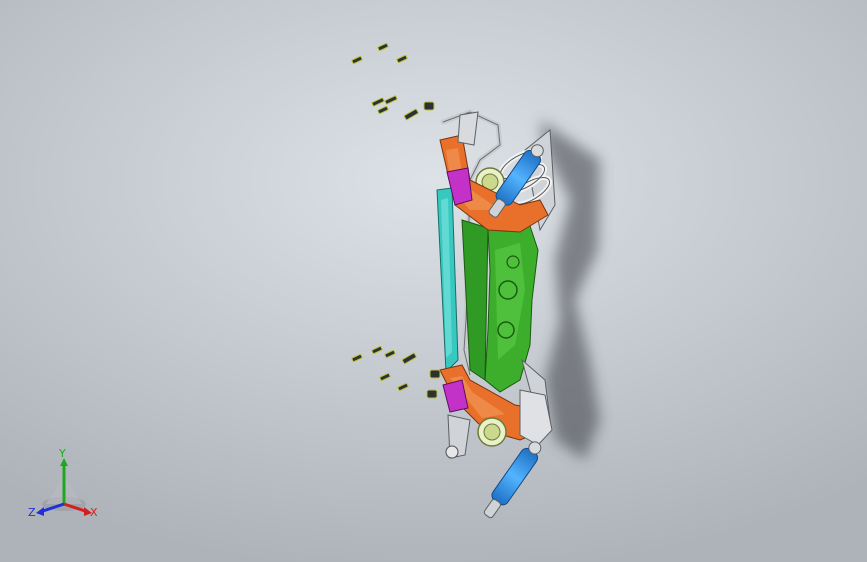  I want to click on triad-y-label: Y, so click(62, 453).